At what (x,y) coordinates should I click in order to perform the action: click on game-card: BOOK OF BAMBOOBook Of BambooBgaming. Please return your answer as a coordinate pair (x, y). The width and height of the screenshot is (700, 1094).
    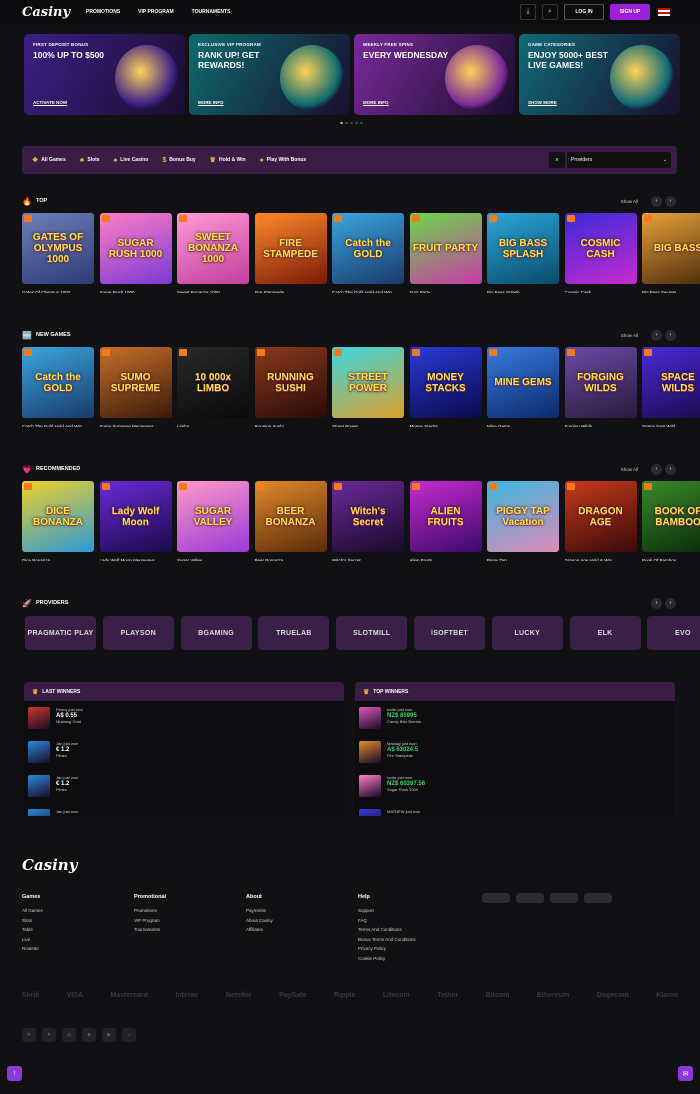
    Looking at the image, I should click on (671, 521).